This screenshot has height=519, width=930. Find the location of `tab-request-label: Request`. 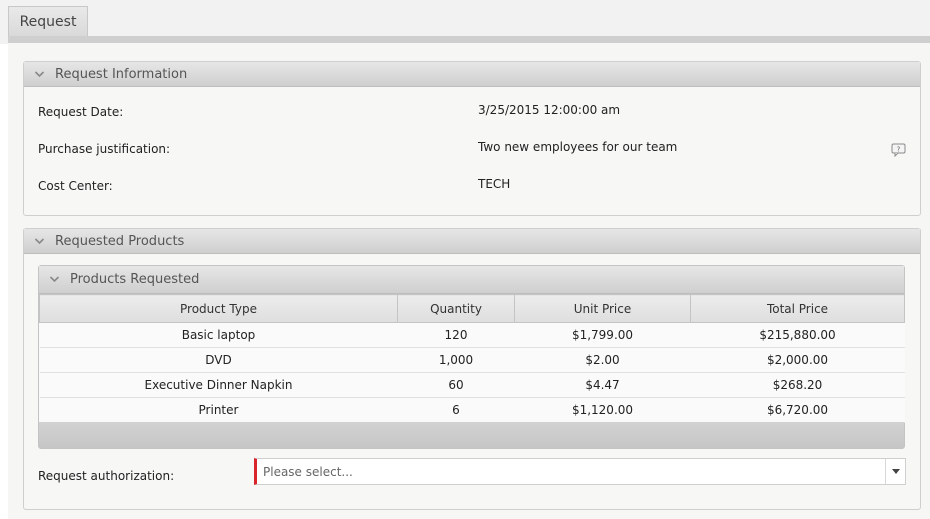

tab-request-label: Request is located at coordinates (48, 22).